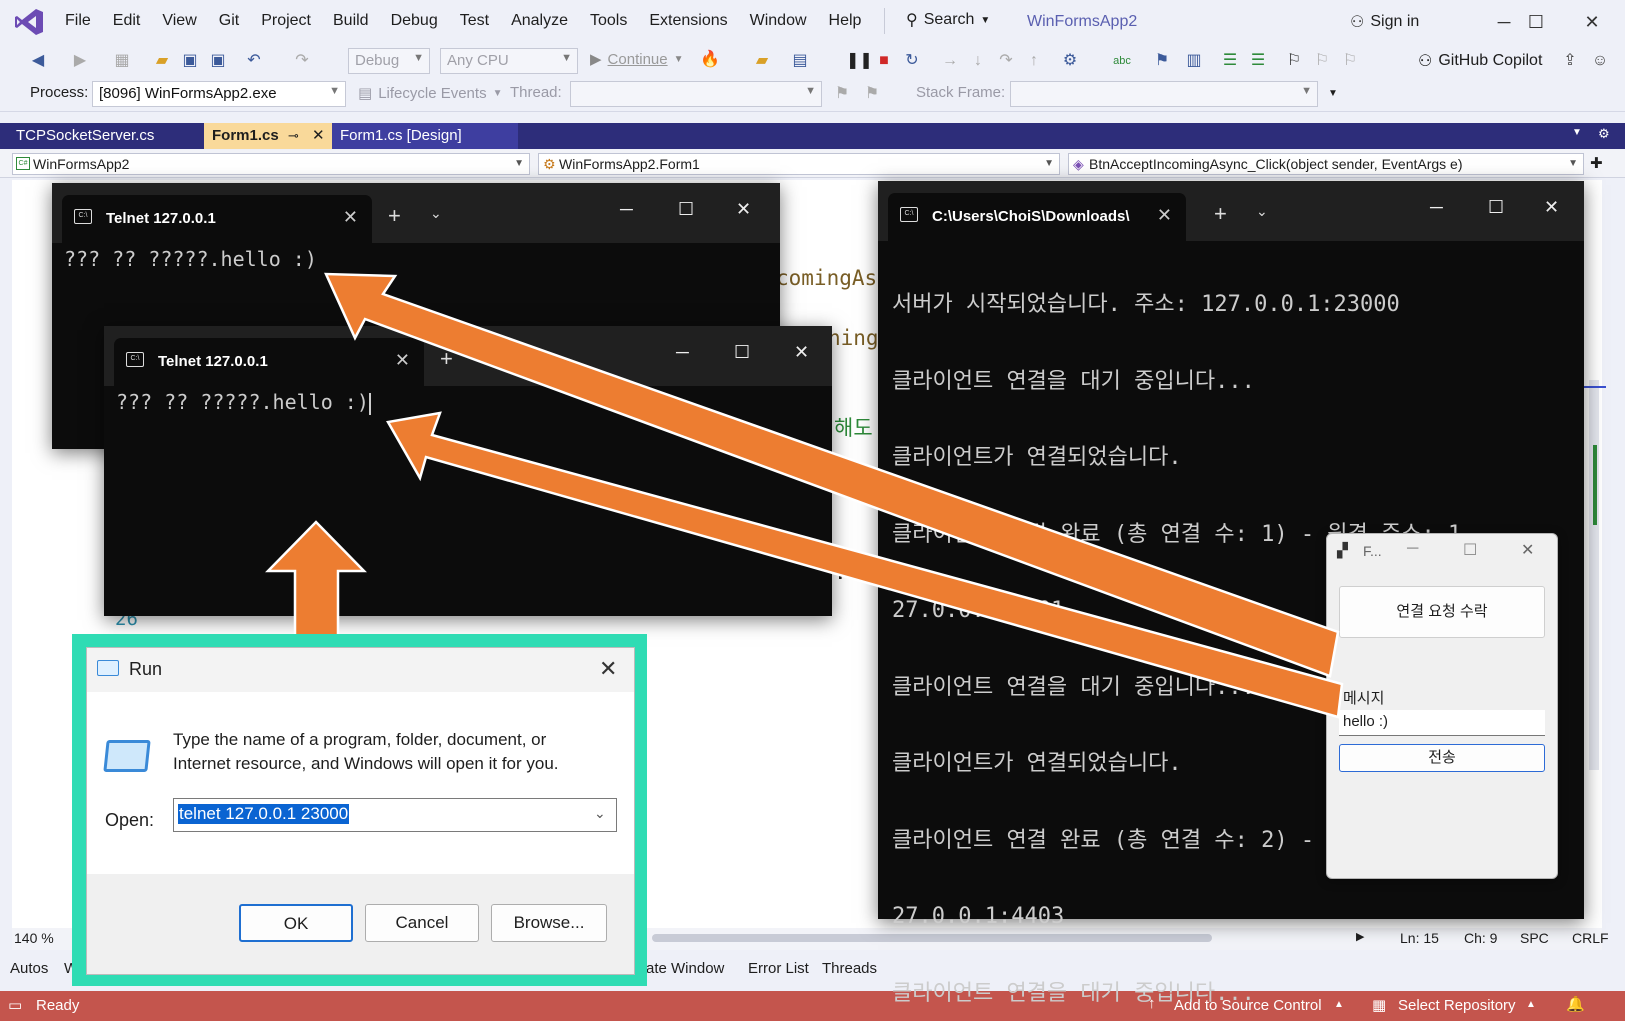 The width and height of the screenshot is (1625, 1021). I want to click on comment-icon: ☰, so click(1230, 61).